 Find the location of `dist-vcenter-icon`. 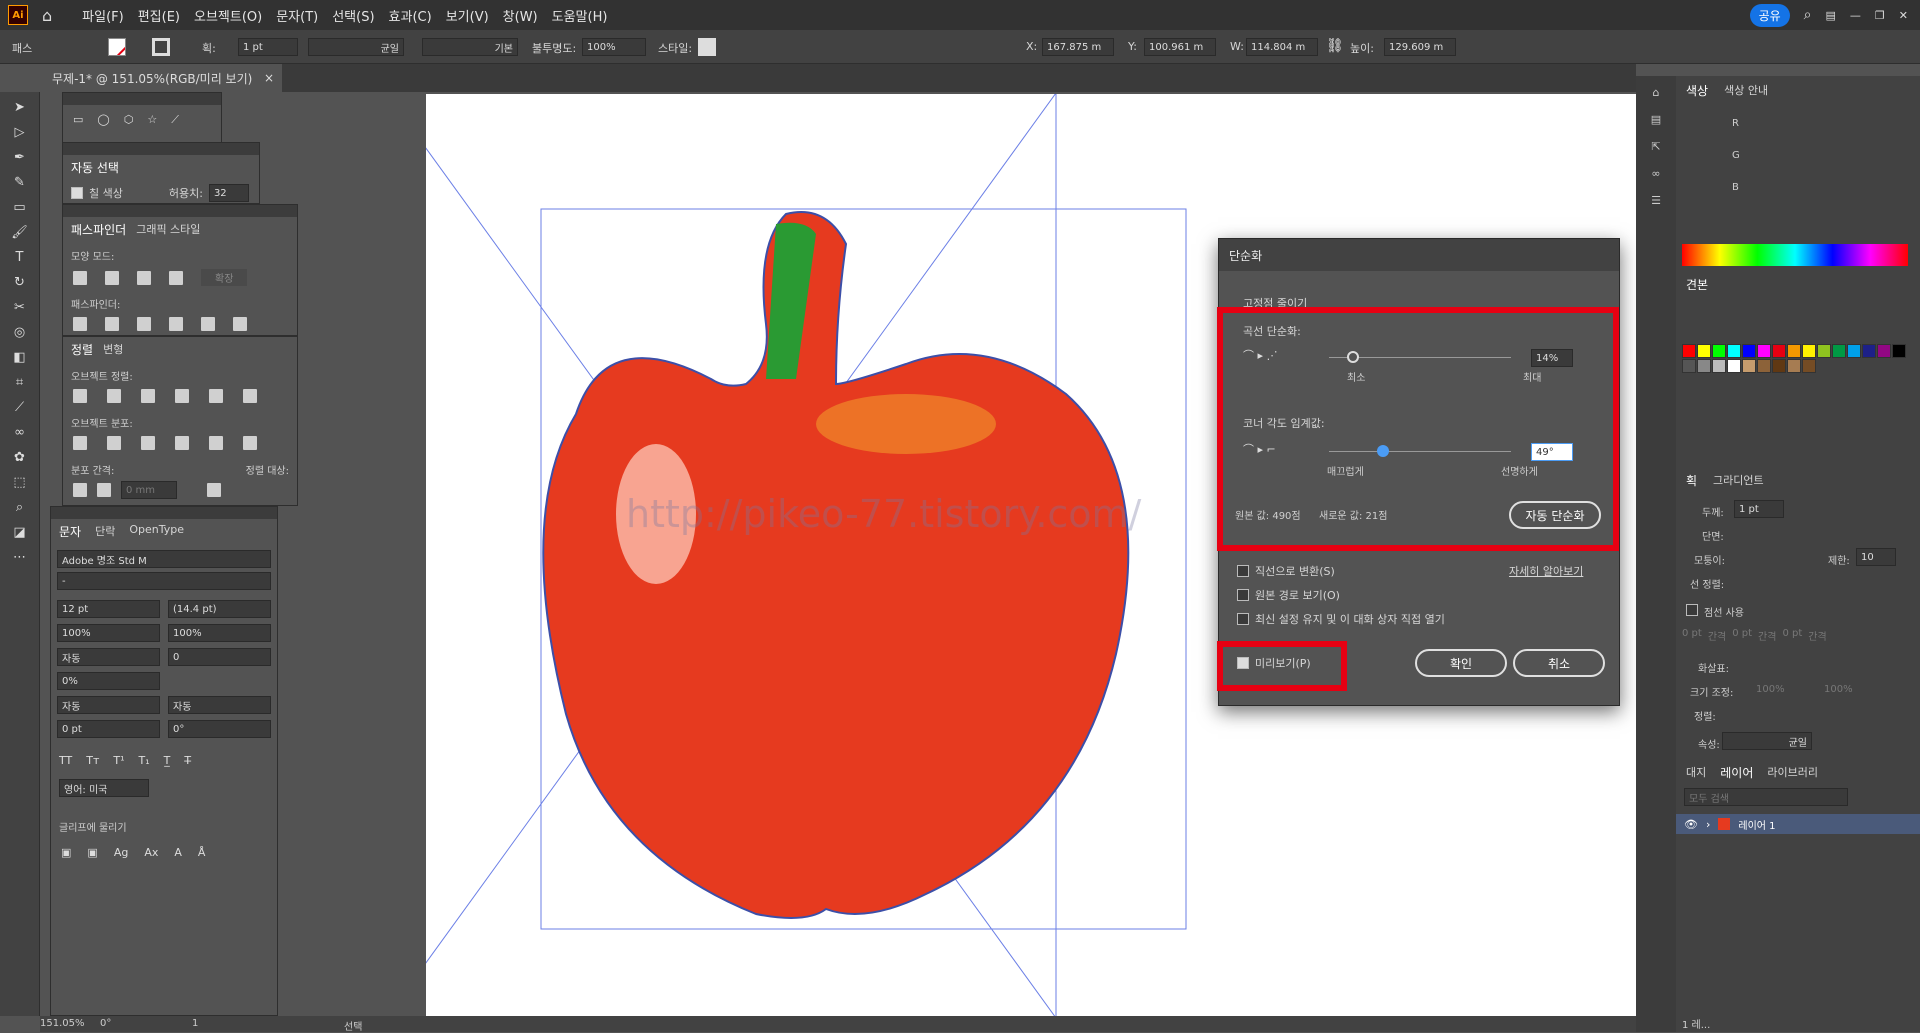

dist-vcenter-icon is located at coordinates (114, 443).